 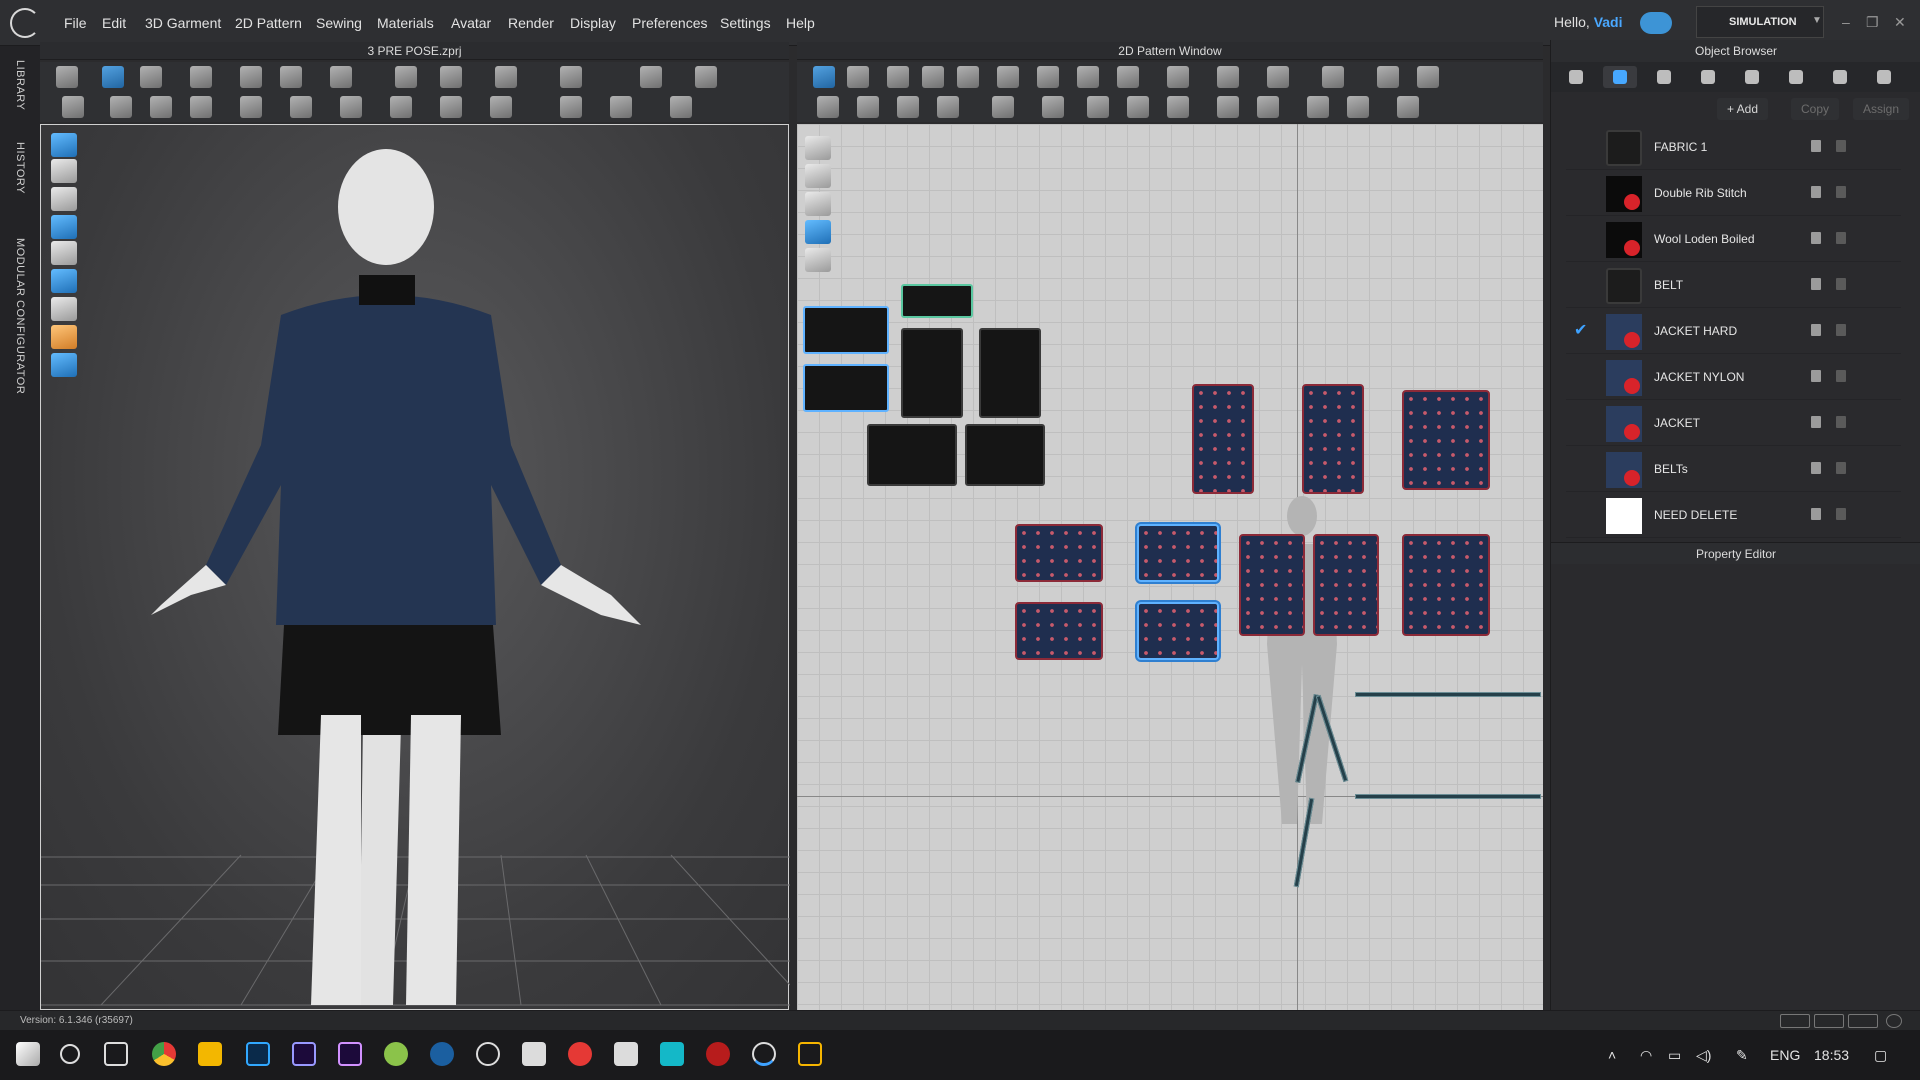 What do you see at coordinates (898, 77) in the screenshot?
I see `polygon-icon` at bounding box center [898, 77].